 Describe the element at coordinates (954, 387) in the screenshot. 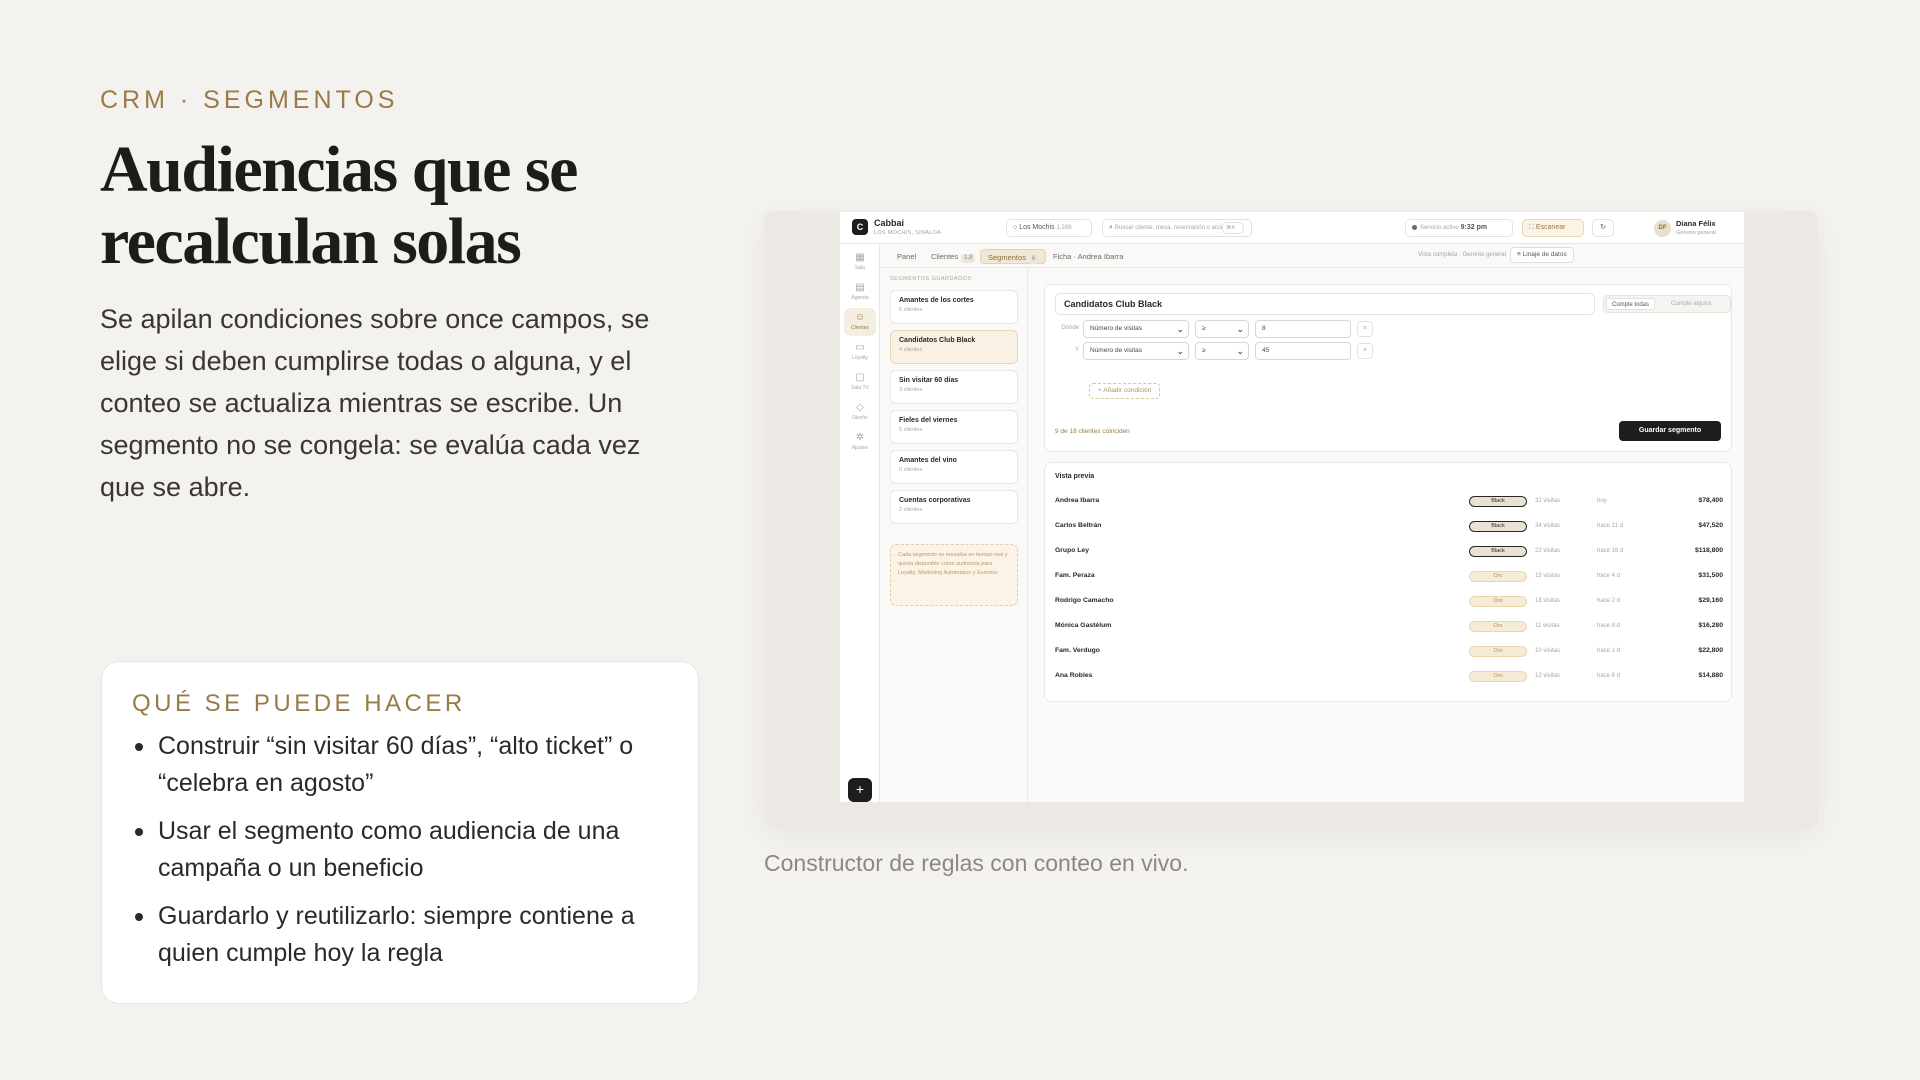

I see `segment-item: Sin visitar 60 días 3 clientes` at that location.